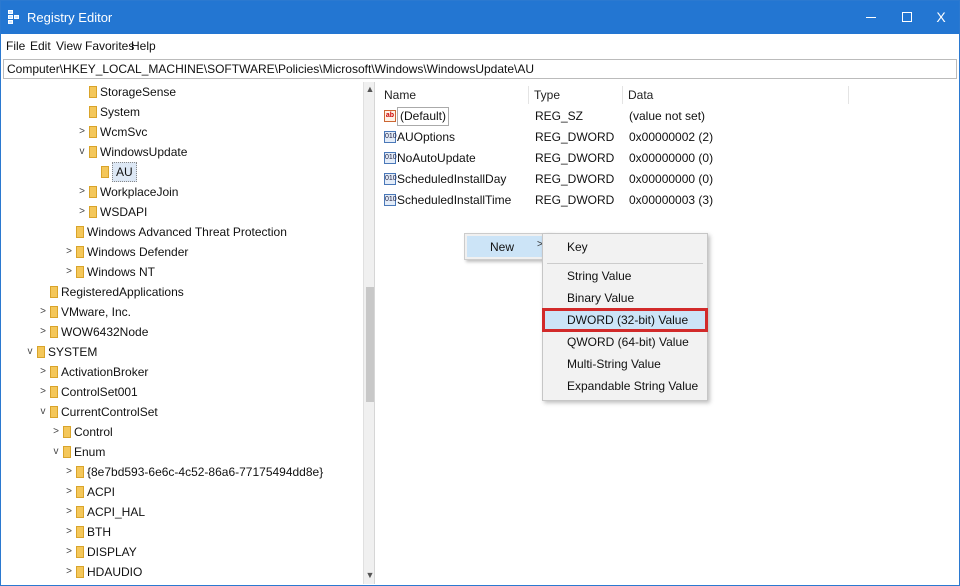 The height and width of the screenshot is (586, 960). Describe the element at coordinates (182, 92) in the screenshot. I see `tree-item: StorageSense` at that location.